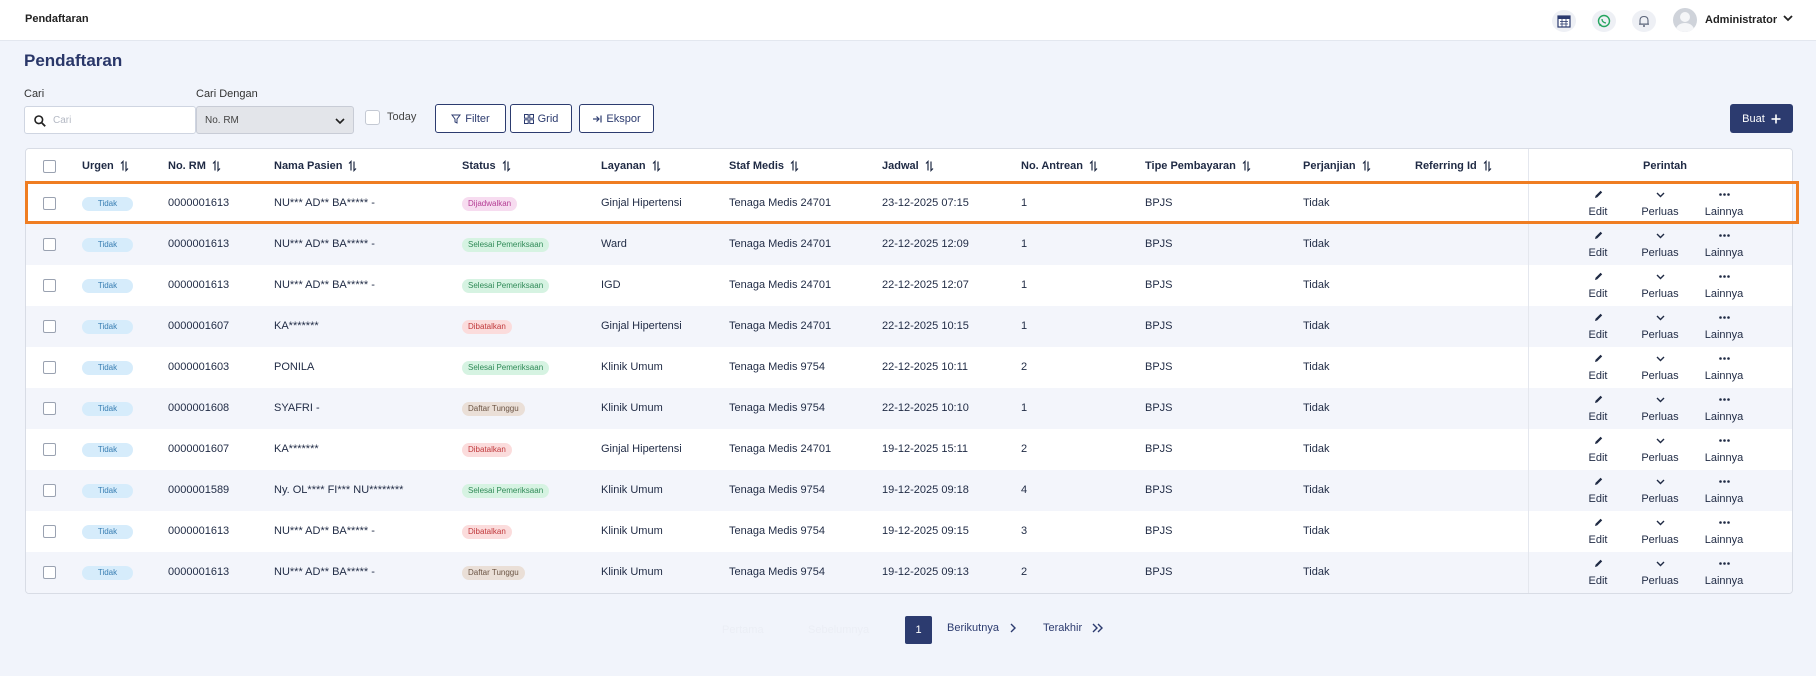 This screenshot has width=1816, height=676. What do you see at coordinates (838, 630) in the screenshot?
I see `pagination-previous: Sebelumnya` at bounding box center [838, 630].